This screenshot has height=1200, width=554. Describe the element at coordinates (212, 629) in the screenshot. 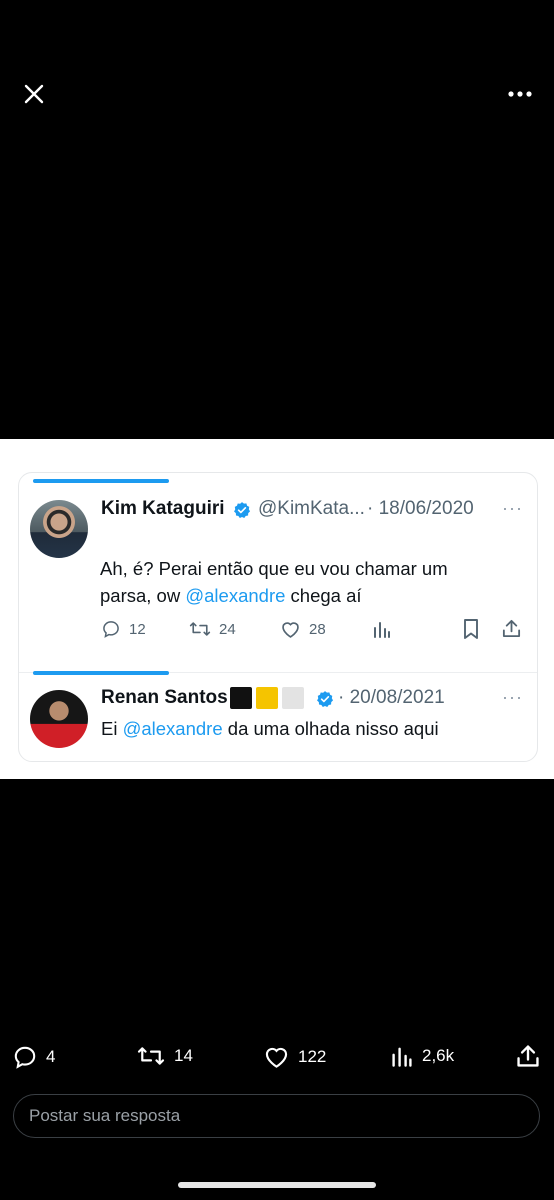

I see `retweet-action: 24` at that location.